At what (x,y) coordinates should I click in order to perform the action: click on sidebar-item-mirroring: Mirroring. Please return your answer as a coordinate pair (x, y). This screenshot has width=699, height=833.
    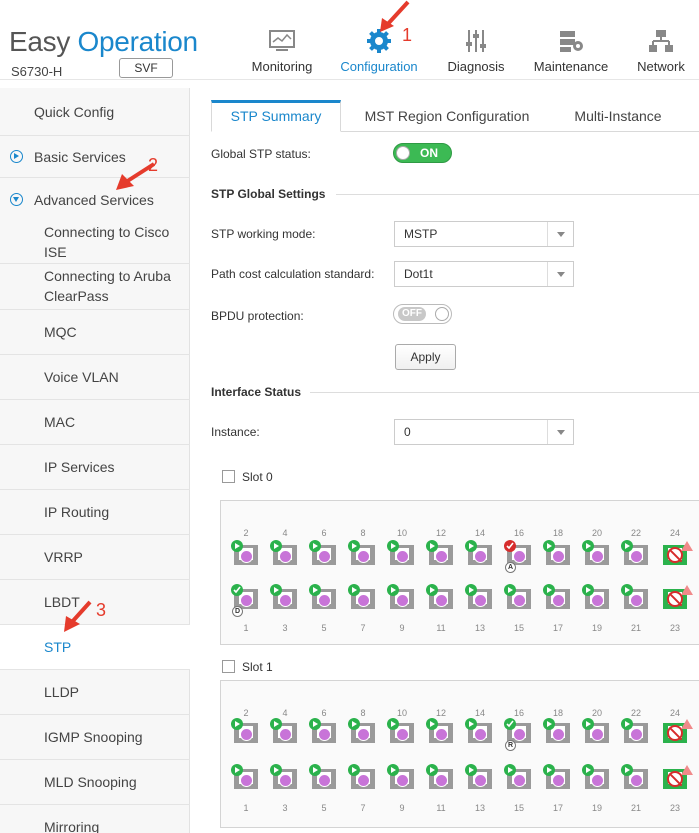
    Looking at the image, I should click on (95, 819).